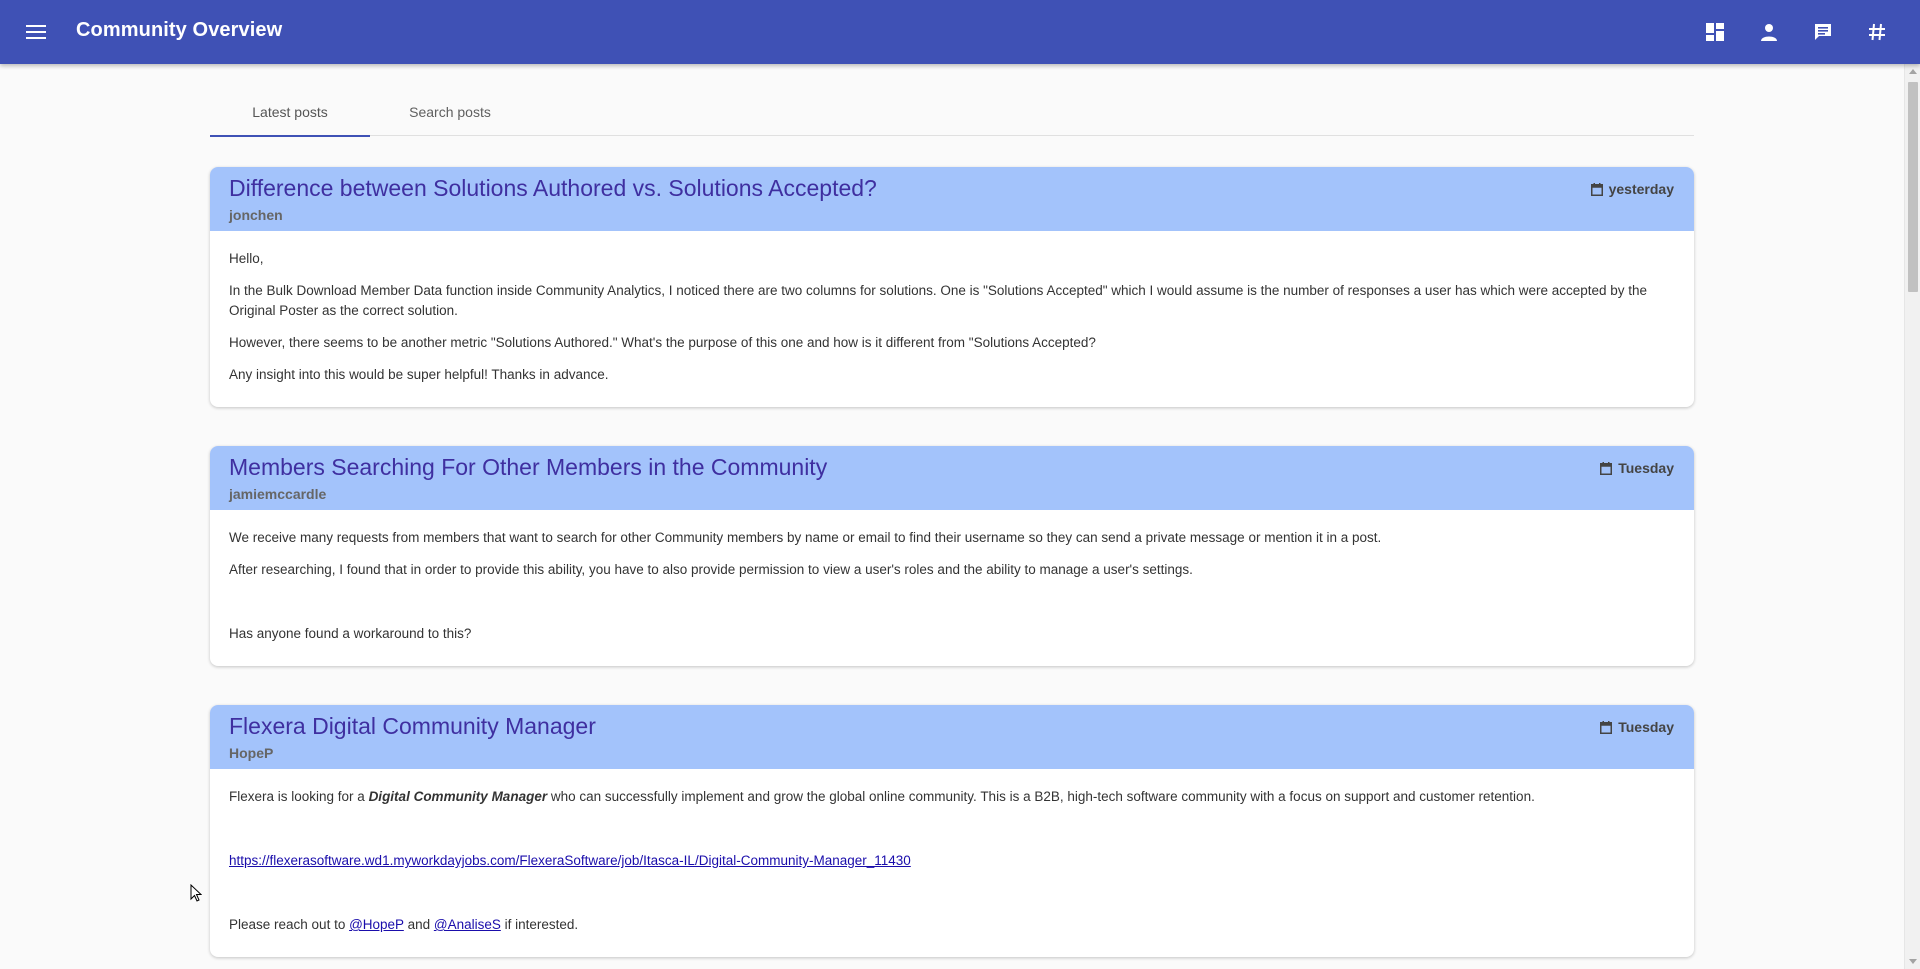 The image size is (1920, 969). I want to click on post-author: HopeP, so click(251, 753).